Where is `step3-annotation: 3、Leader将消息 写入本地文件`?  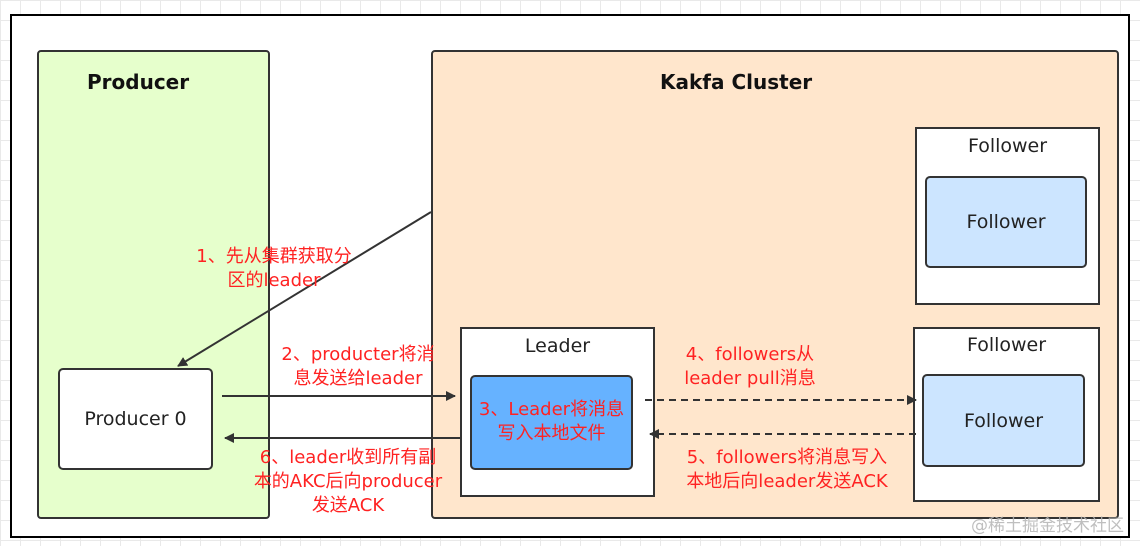 step3-annotation: 3、Leader将消息 写入本地文件 is located at coordinates (551, 421).